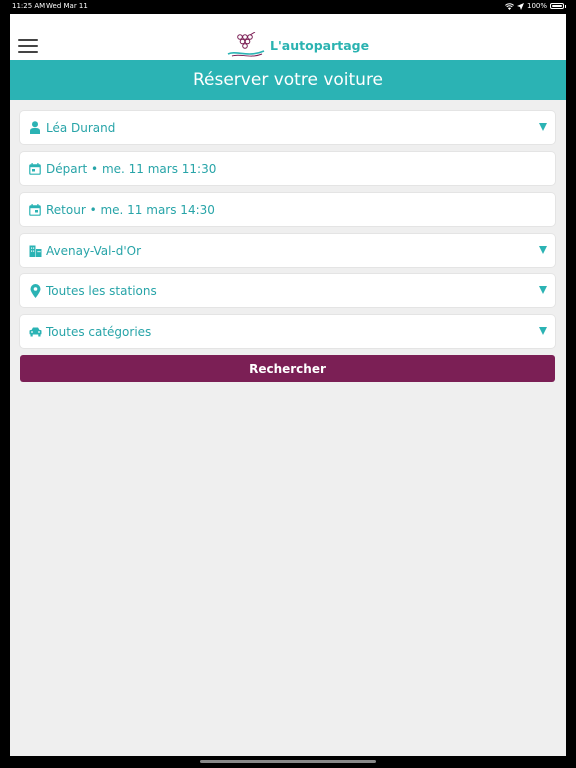 The width and height of the screenshot is (576, 768). Describe the element at coordinates (101, 290) in the screenshot. I see `station-select-label: Toutes les stations` at that location.